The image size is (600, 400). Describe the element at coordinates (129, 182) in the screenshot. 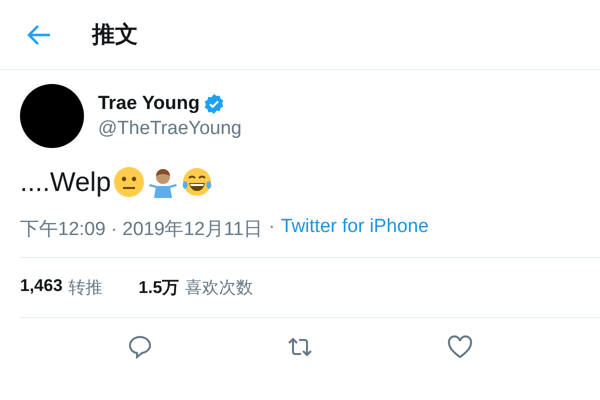

I see `neutral-face-icon` at that location.